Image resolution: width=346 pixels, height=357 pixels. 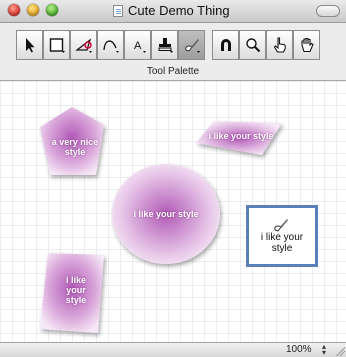 I want to click on text-tool-icon: A, so click(x=140, y=46).